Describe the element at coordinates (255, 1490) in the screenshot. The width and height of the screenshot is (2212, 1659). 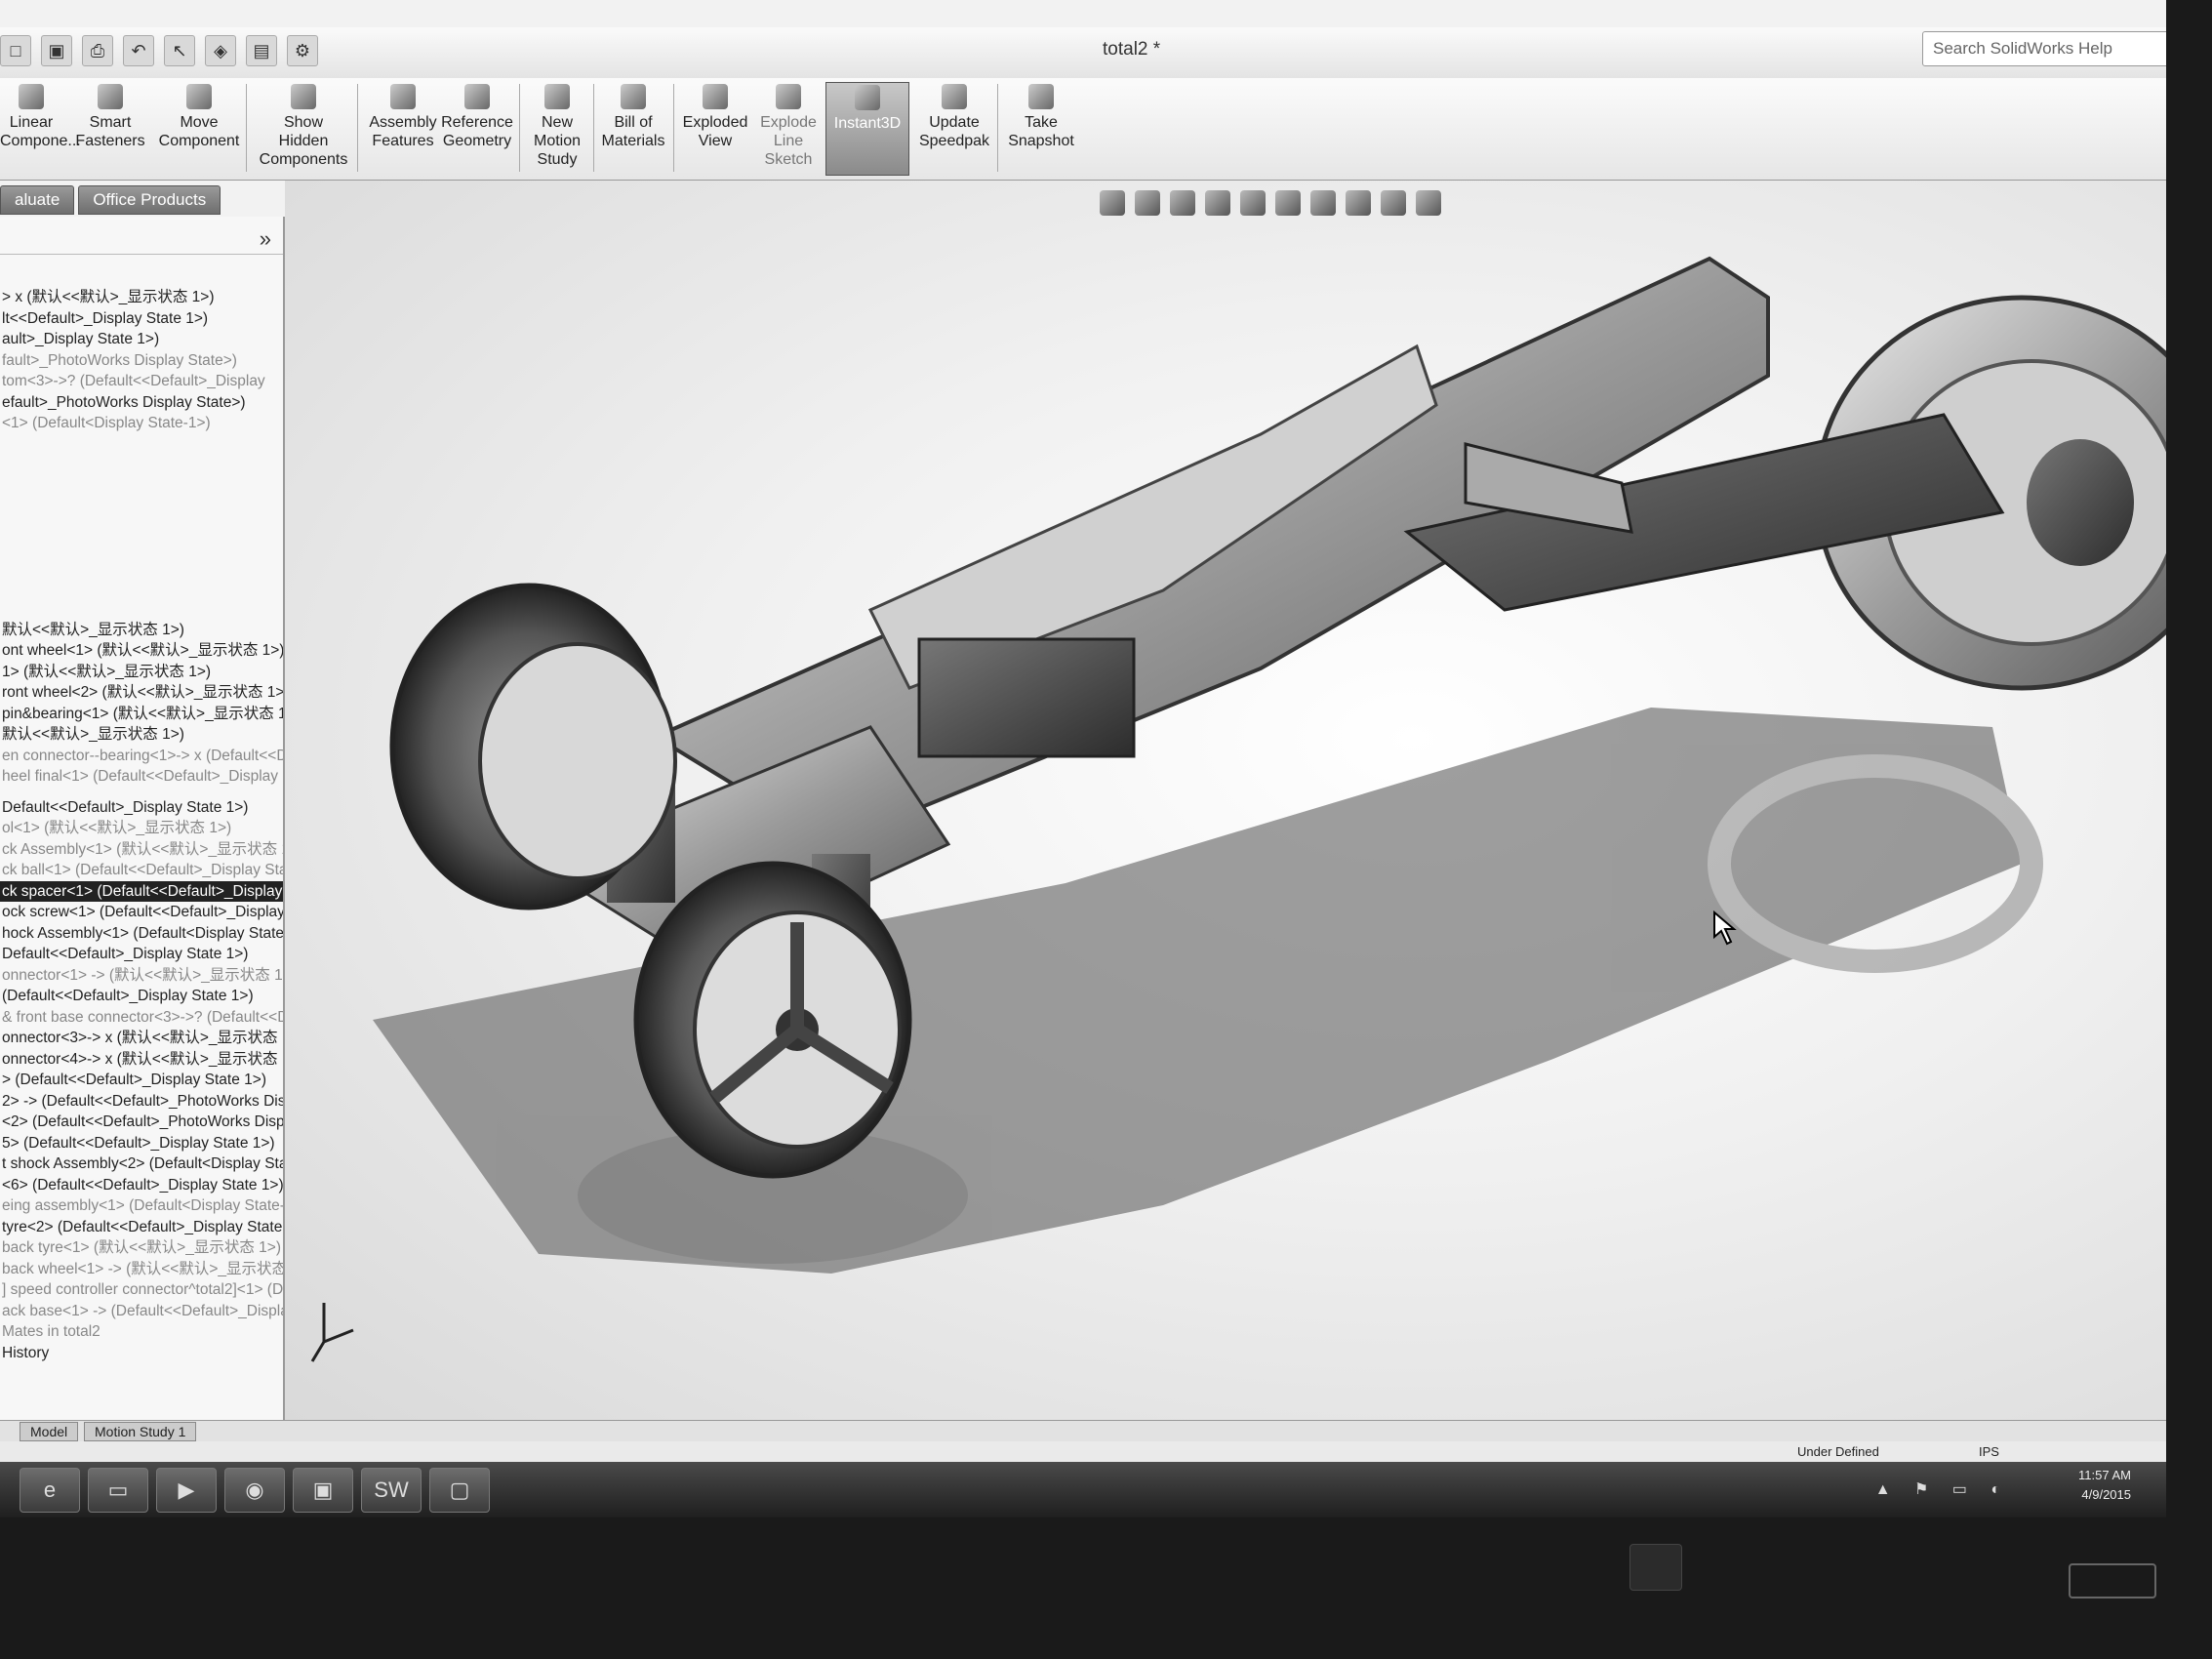
I see `chrome-icon: ◉` at that location.